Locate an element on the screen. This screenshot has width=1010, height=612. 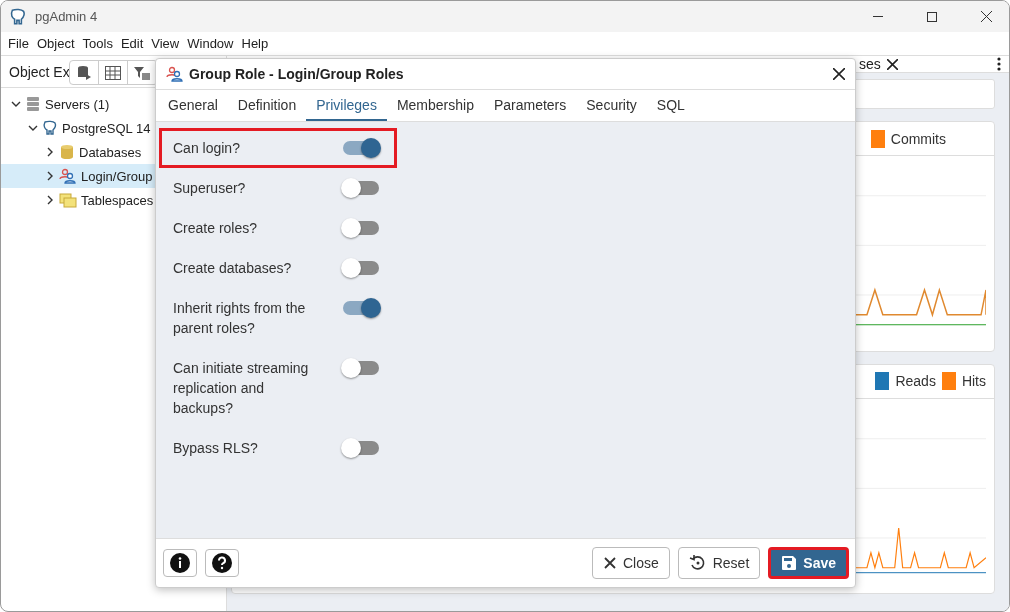
table-icon is located at coordinates (113, 72).